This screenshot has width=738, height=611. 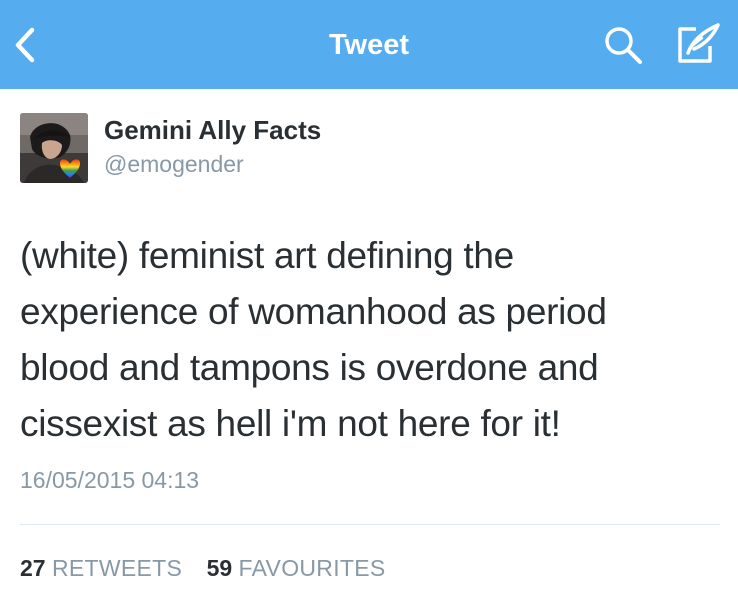 I want to click on favourites-stat: 59 FAVOURITES, so click(x=296, y=568).